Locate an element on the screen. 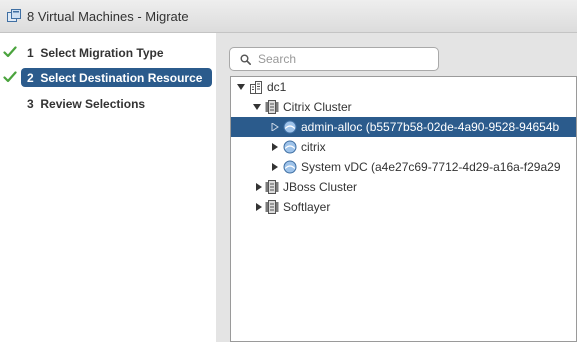 The width and height of the screenshot is (577, 342). step-label: 1 Select Migration Type is located at coordinates (95, 53).